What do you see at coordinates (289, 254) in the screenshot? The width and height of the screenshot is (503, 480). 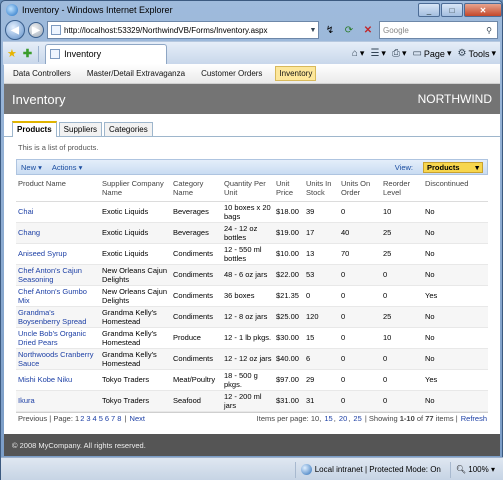 I see `table-cell: $10.00` at bounding box center [289, 254].